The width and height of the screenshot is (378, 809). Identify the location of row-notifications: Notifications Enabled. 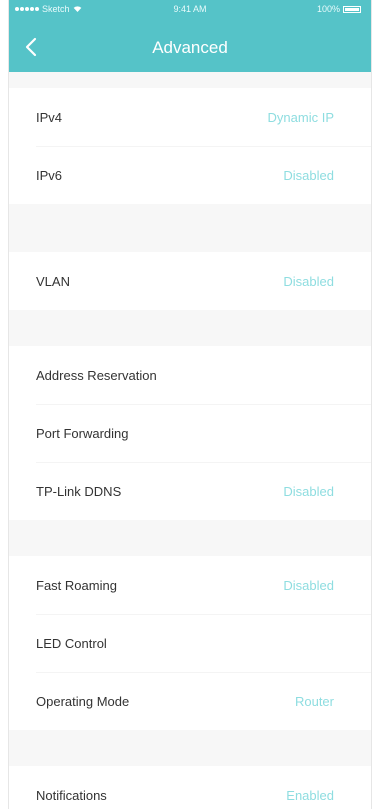
(190, 787).